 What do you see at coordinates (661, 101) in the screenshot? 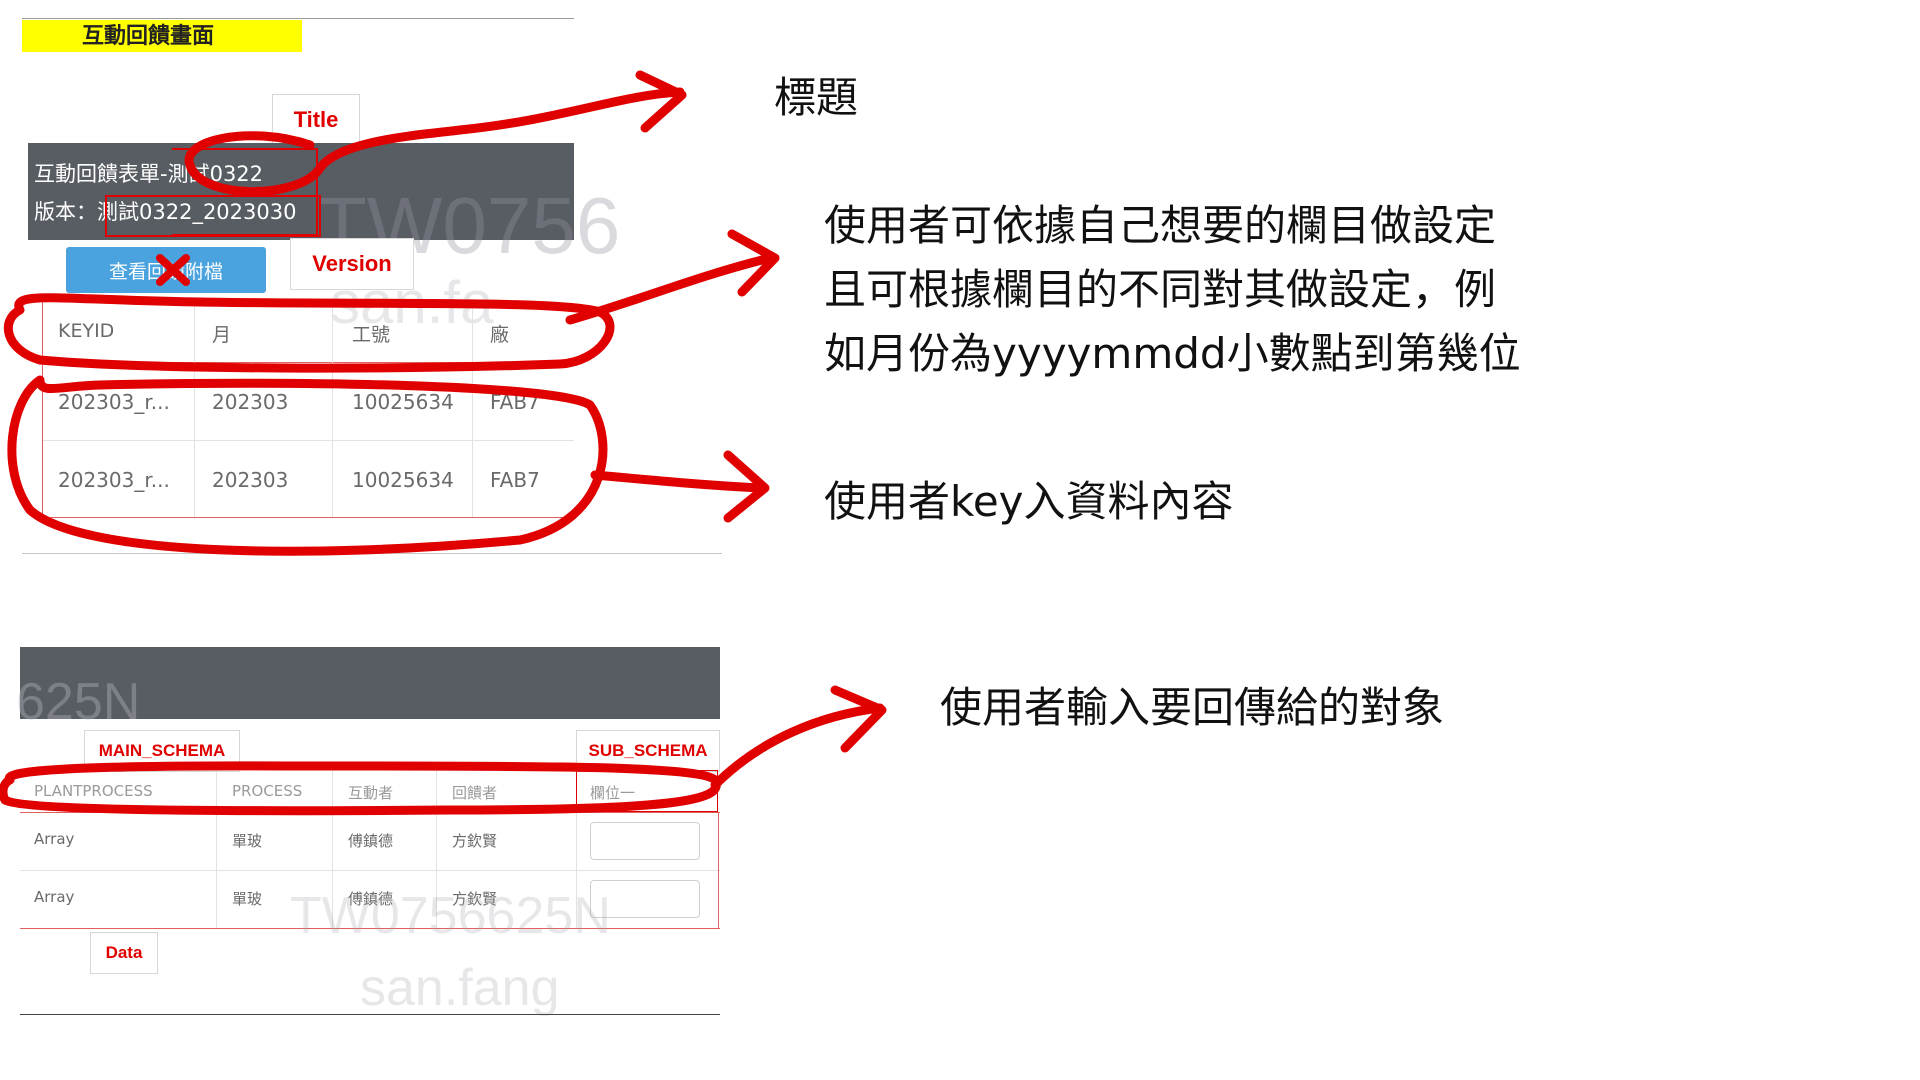
I see `title-arrowhead` at bounding box center [661, 101].